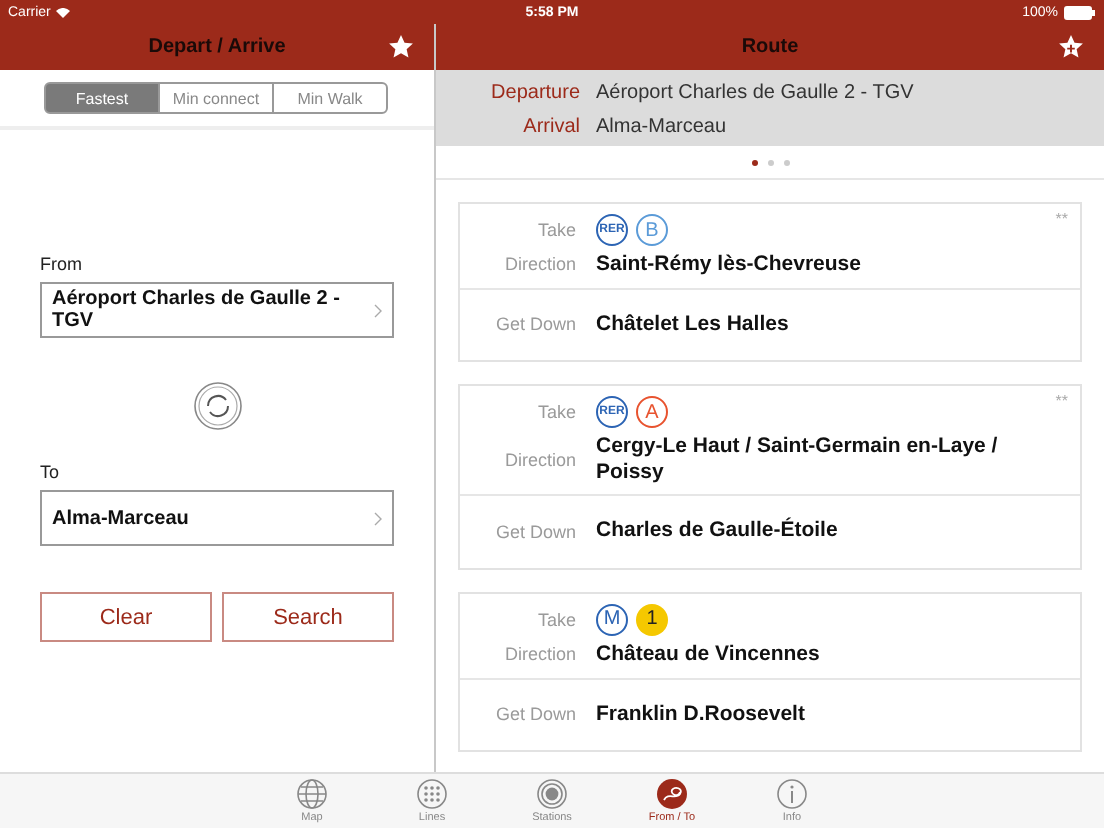  I want to click on battery-icon, so click(1080, 12).